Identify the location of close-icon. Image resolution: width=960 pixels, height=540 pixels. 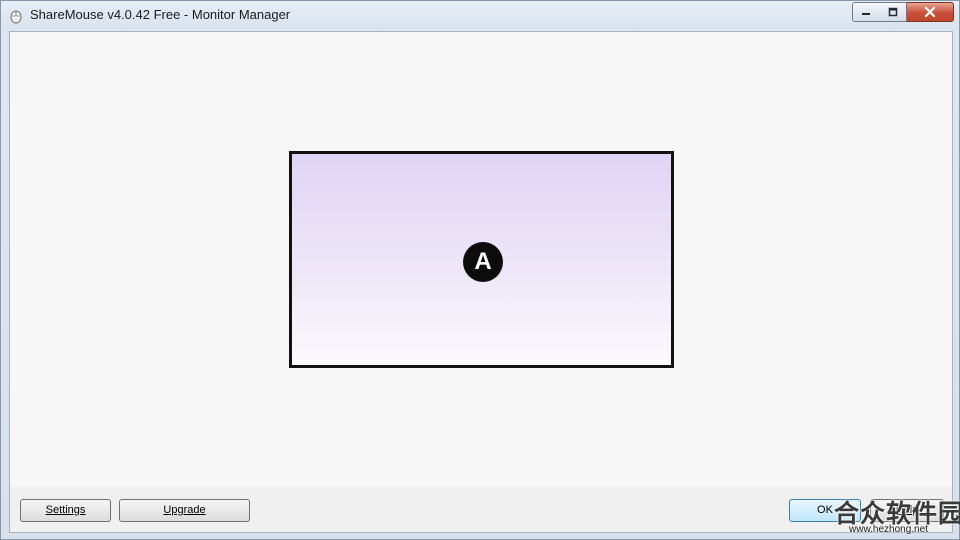
(930, 12).